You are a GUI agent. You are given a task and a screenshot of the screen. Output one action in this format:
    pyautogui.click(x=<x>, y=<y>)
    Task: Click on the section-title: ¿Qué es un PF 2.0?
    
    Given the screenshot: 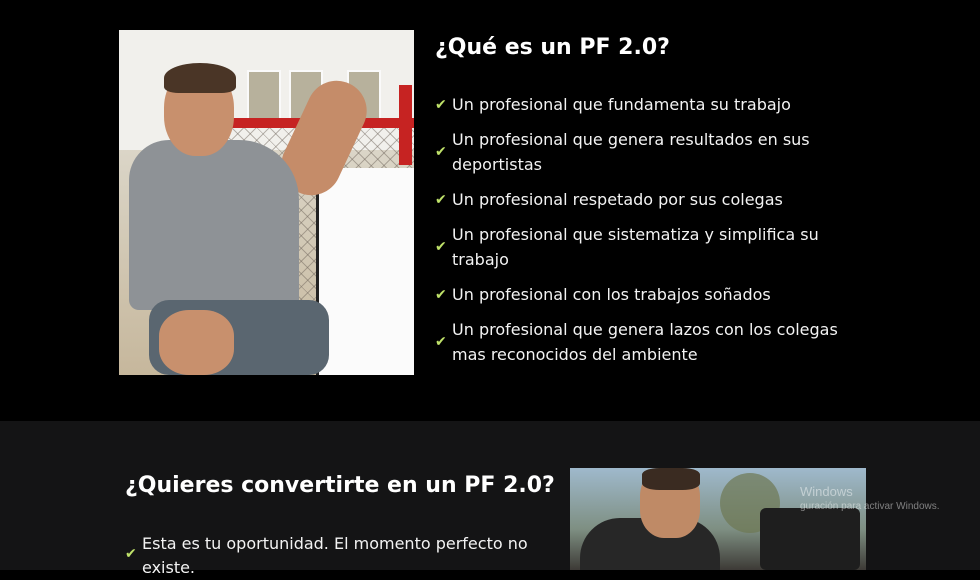 What is the action you would take?
    pyautogui.click(x=552, y=47)
    